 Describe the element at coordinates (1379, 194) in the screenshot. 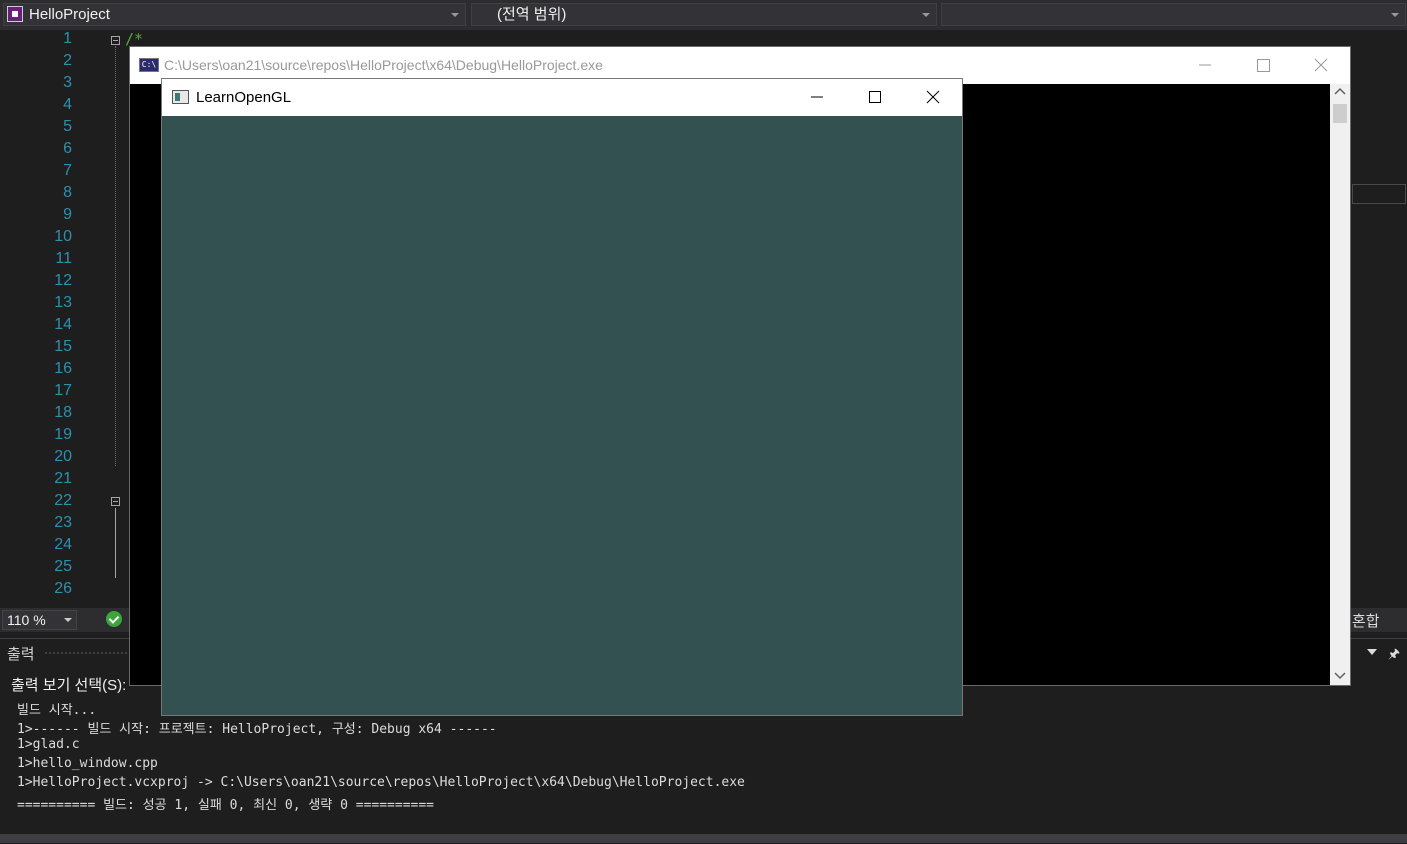

I see `current-line-highlight` at that location.